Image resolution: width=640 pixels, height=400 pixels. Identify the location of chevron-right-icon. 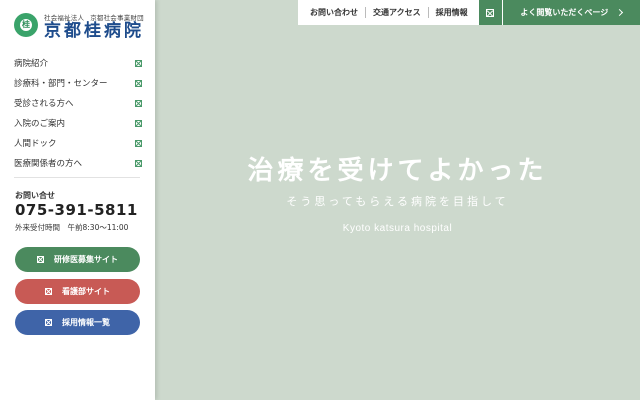
(620, 12).